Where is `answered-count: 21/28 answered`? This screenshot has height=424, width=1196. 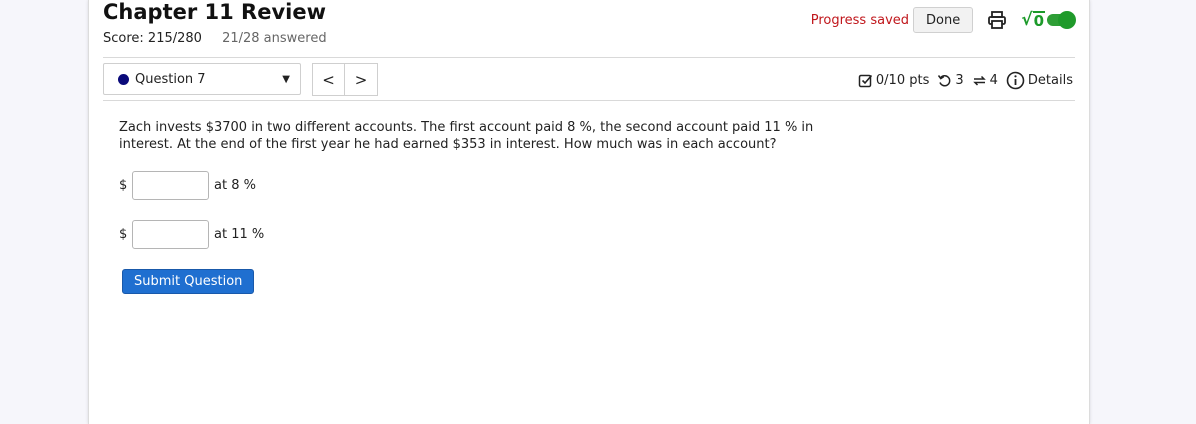
answered-count: 21/28 answered is located at coordinates (274, 38).